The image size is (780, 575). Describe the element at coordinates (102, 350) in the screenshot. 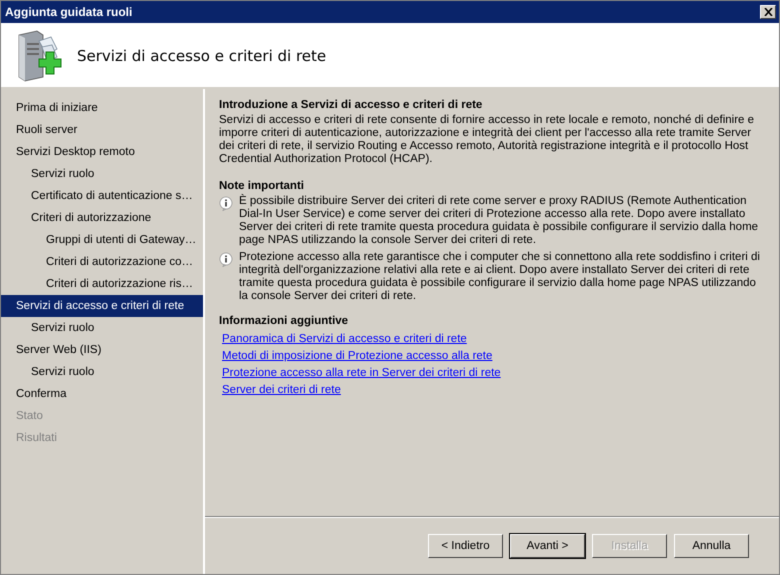

I see `sidebar-item: Server Web (IIS)` at that location.